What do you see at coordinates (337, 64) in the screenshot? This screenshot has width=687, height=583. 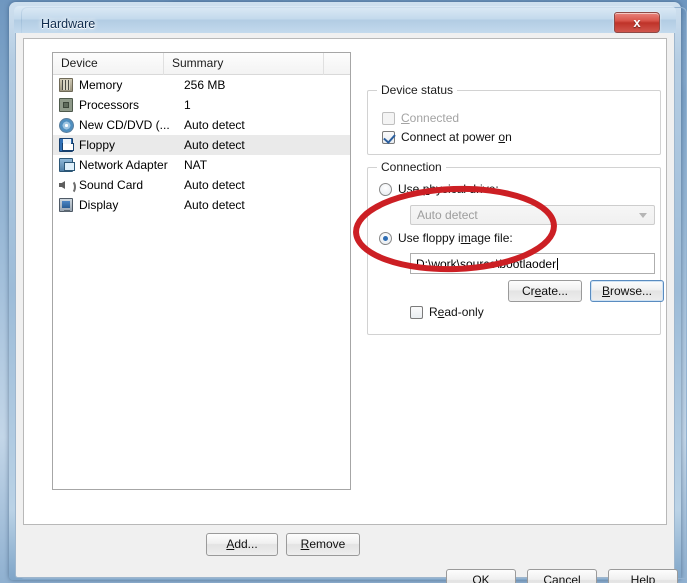 I see `column-header-blank` at bounding box center [337, 64].